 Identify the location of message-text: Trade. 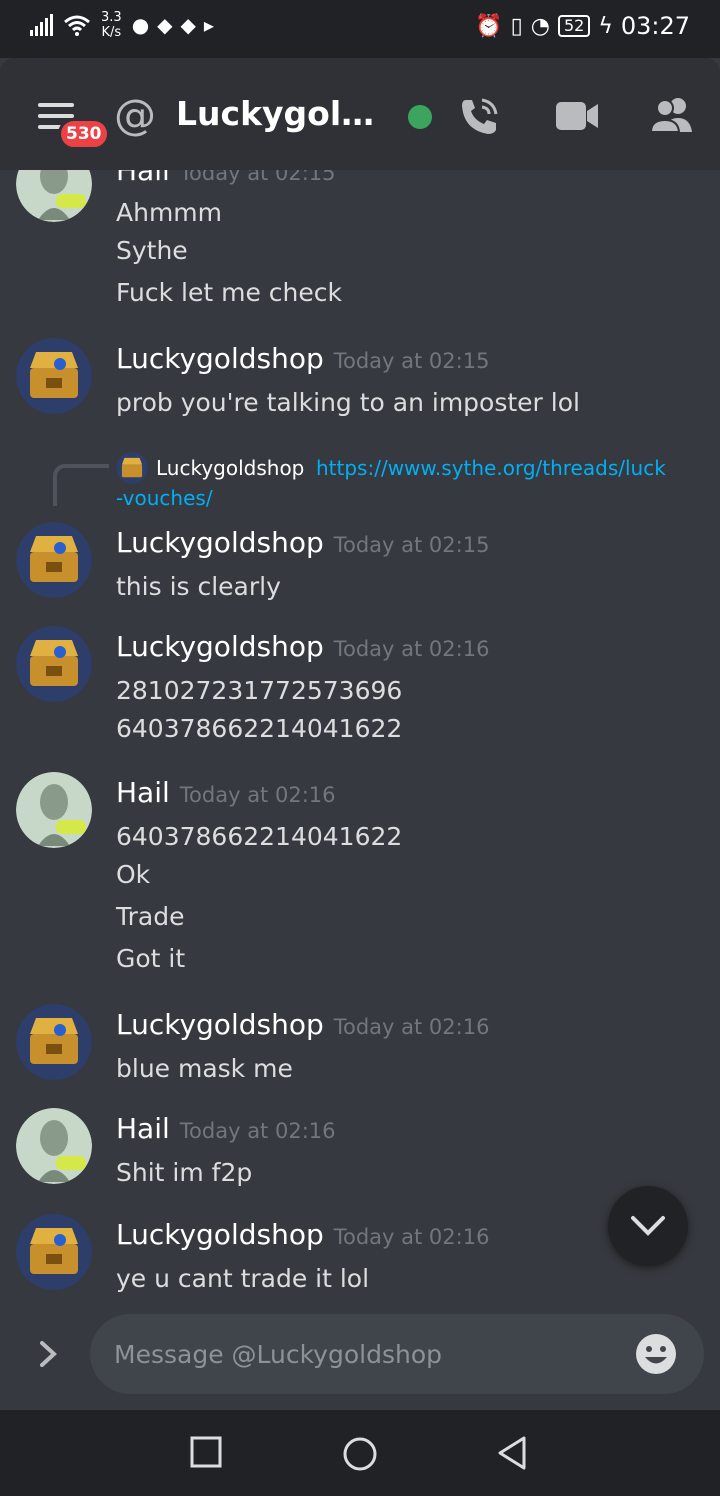
(150, 916).